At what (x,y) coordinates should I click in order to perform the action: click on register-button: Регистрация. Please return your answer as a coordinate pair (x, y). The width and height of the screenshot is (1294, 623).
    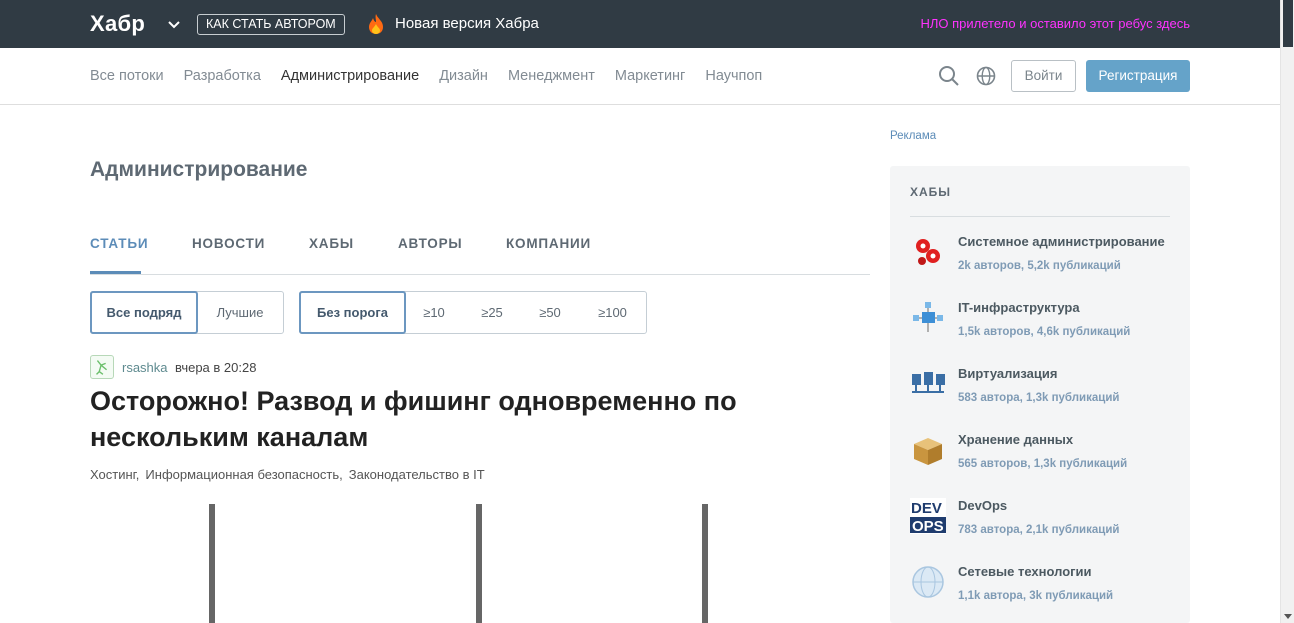
    Looking at the image, I should click on (1138, 76).